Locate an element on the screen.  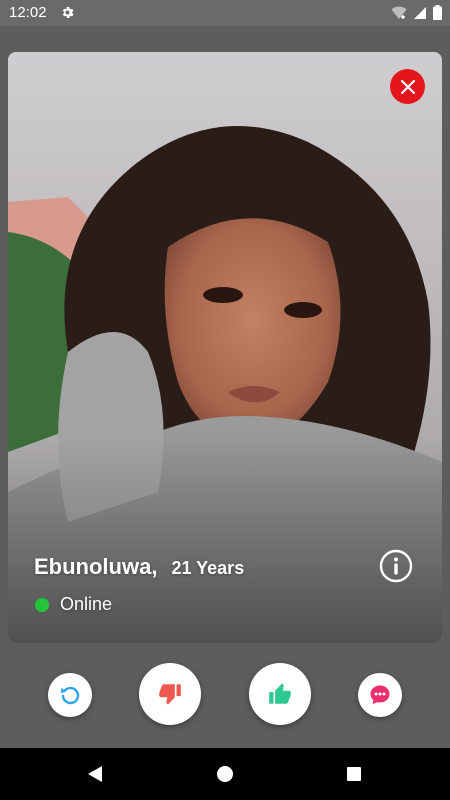
close-button is located at coordinates (407, 86).